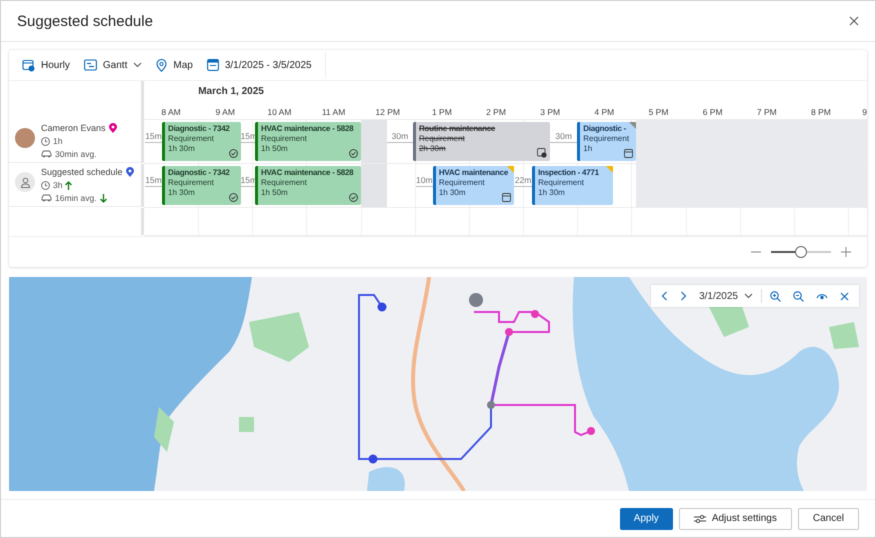  What do you see at coordinates (712, 112) in the screenshot?
I see `hour-label: 6 PM` at bounding box center [712, 112].